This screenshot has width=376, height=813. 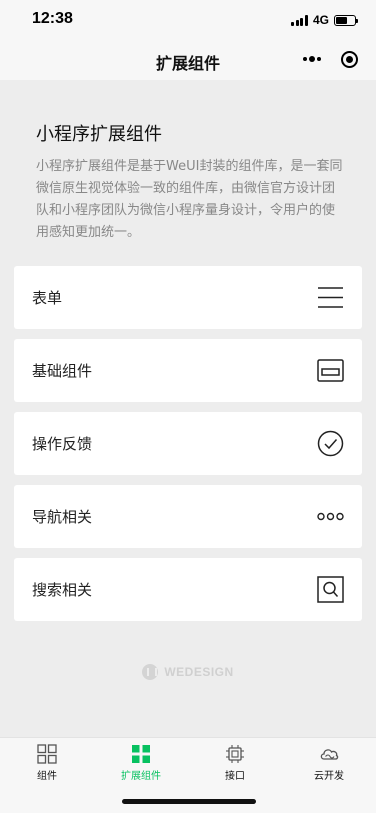 What do you see at coordinates (330, 589) in the screenshot?
I see `search-box-icon` at bounding box center [330, 589].